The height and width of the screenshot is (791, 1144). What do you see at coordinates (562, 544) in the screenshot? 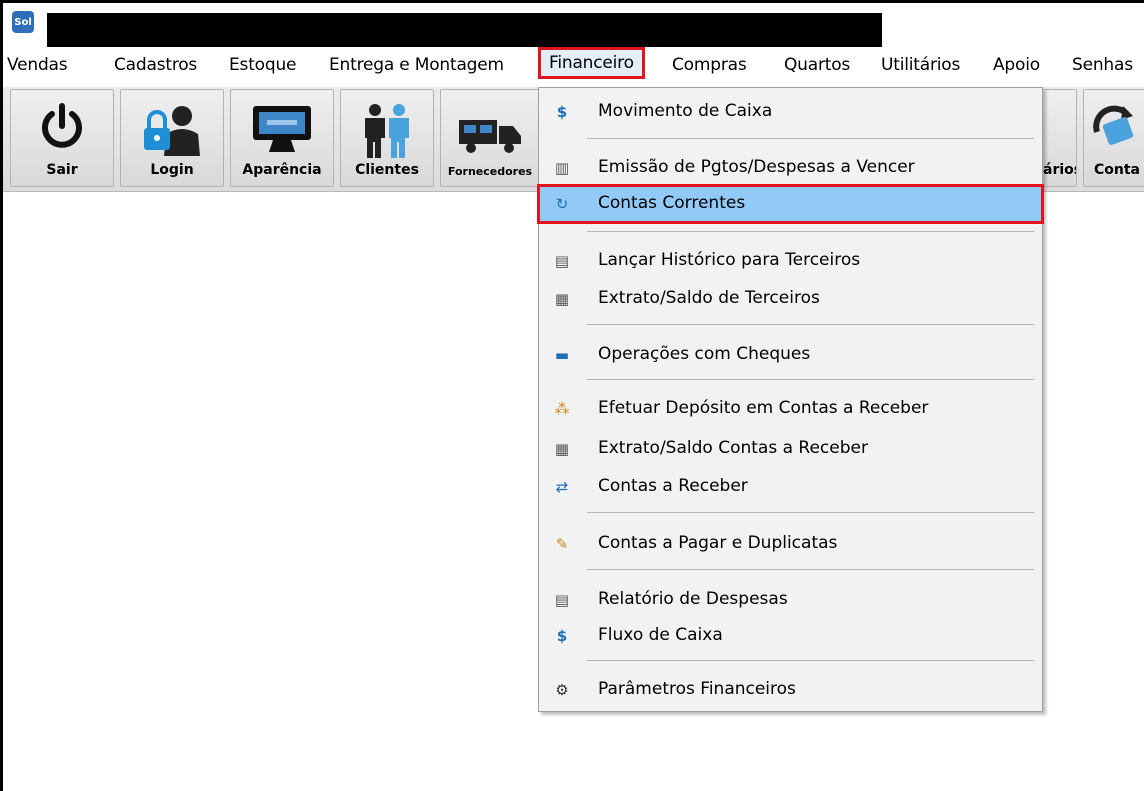
I see `pen-icon: ✎` at bounding box center [562, 544].